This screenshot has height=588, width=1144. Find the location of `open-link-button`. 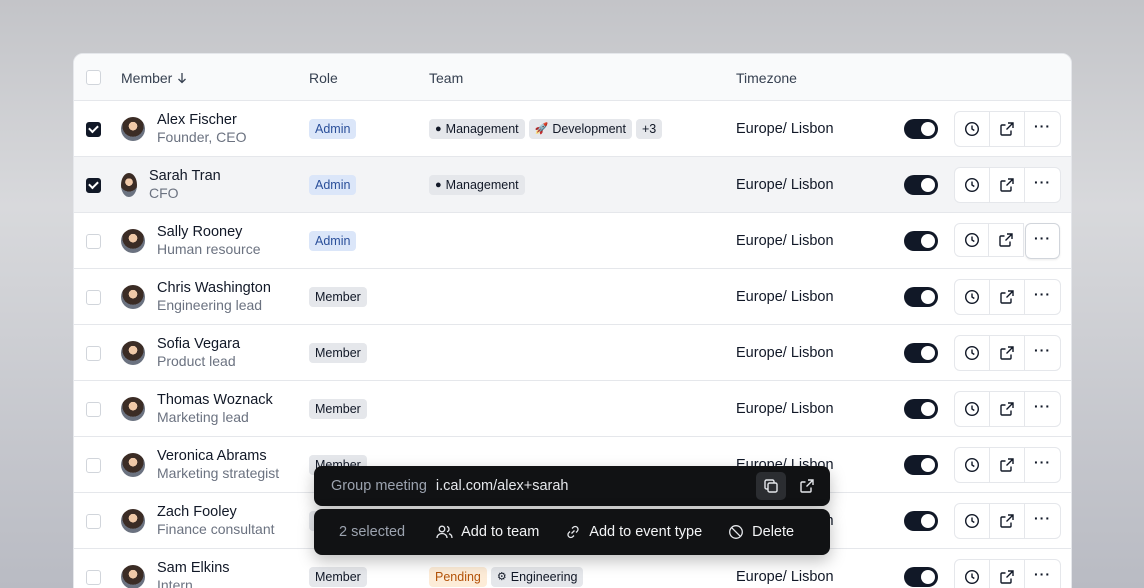

open-link-button is located at coordinates (807, 486).